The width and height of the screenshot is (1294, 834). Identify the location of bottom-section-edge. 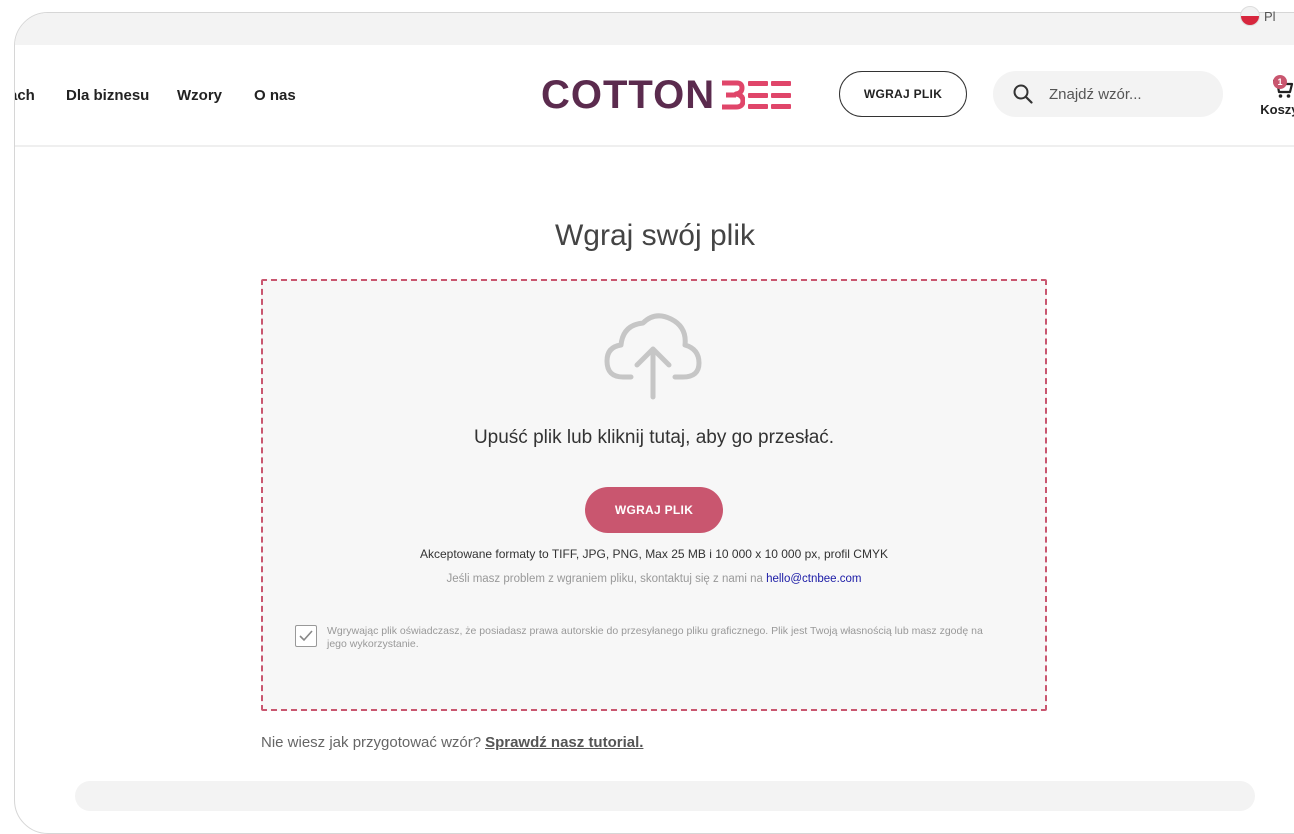
(665, 796).